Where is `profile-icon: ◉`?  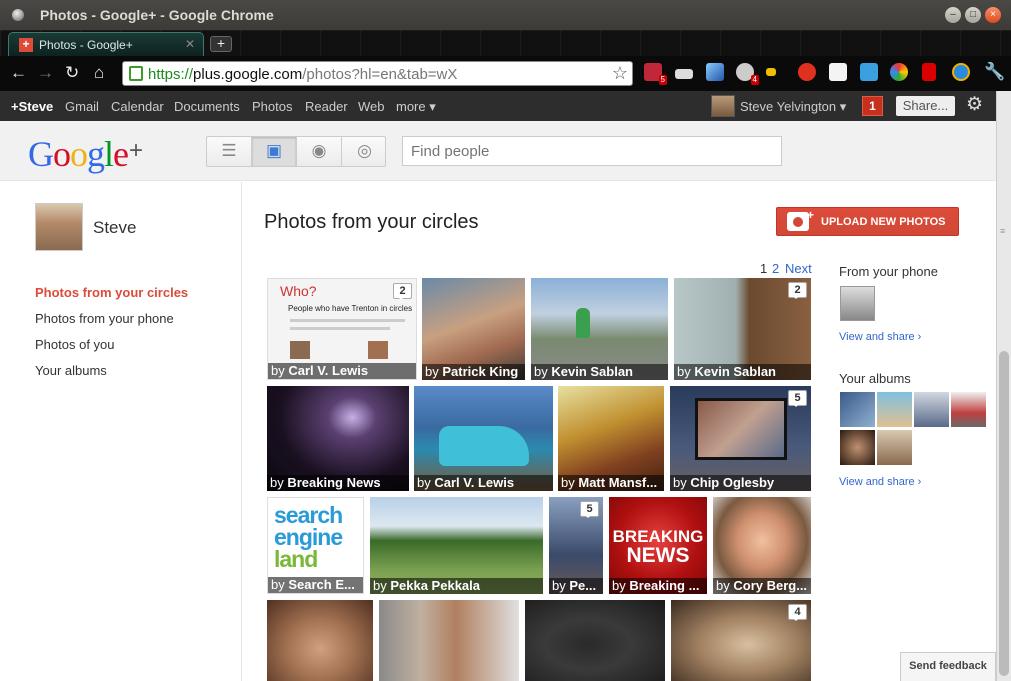 profile-icon: ◉ is located at coordinates (319, 151).